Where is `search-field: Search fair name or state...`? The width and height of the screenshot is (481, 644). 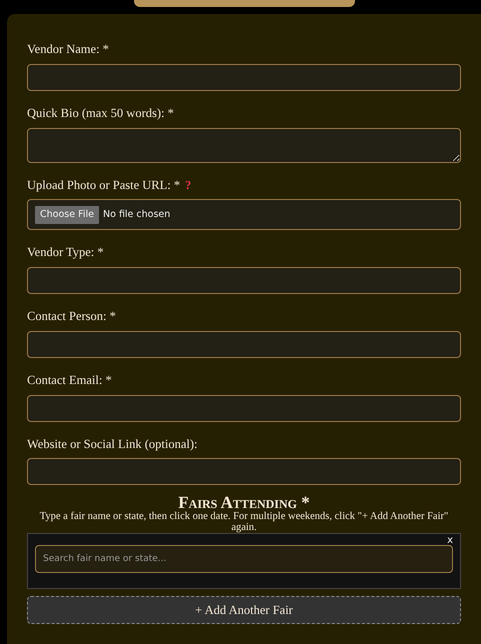 search-field: Search fair name or state... is located at coordinates (244, 559).